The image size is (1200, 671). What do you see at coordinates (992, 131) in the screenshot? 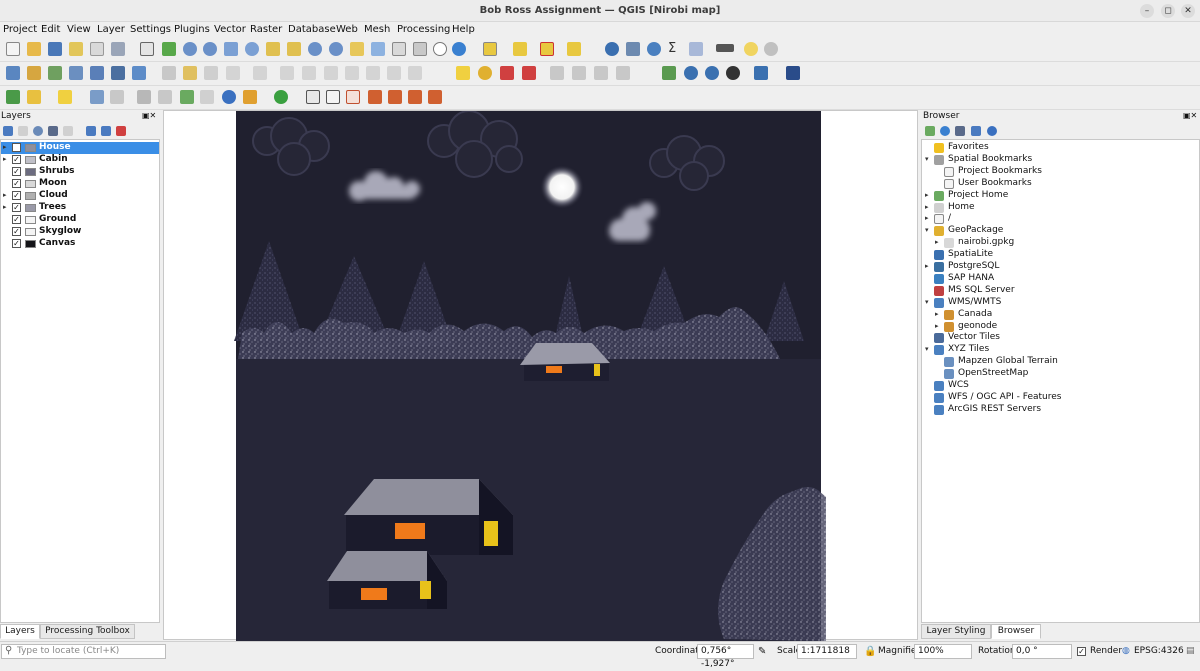
I see `browser-properties-icon` at bounding box center [992, 131].